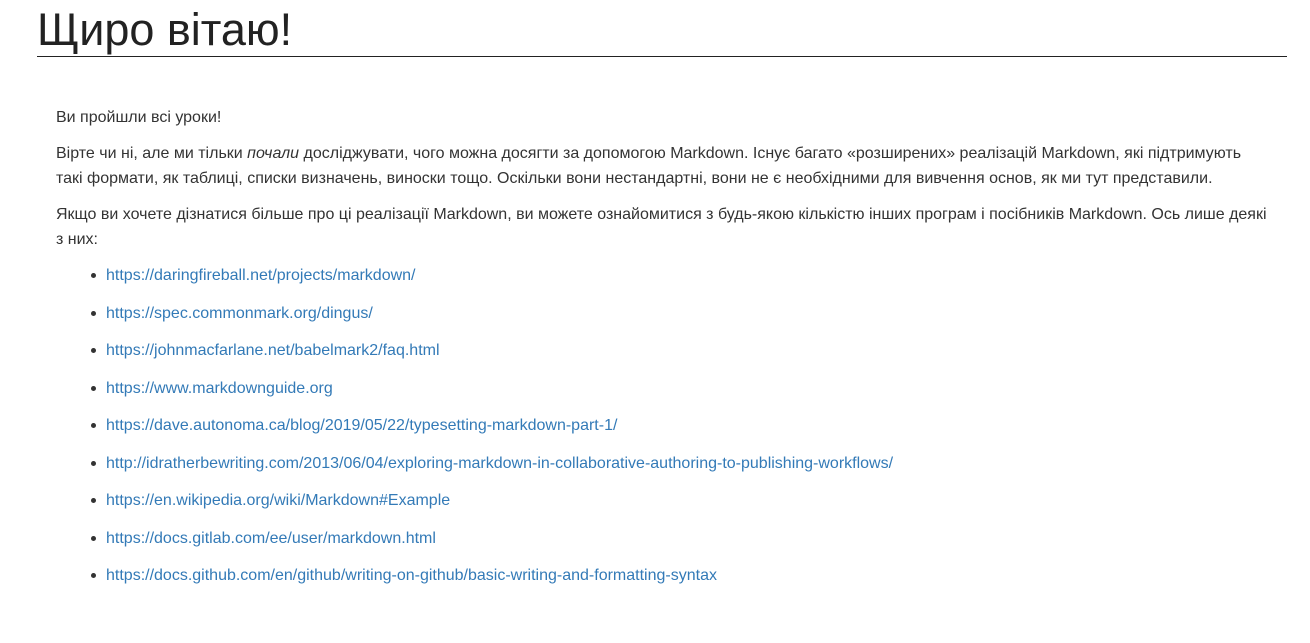 The width and height of the screenshot is (1310, 643). Describe the element at coordinates (681, 320) in the screenshot. I see `list-item: https://spec.commonmark.org/dingus/` at that location.